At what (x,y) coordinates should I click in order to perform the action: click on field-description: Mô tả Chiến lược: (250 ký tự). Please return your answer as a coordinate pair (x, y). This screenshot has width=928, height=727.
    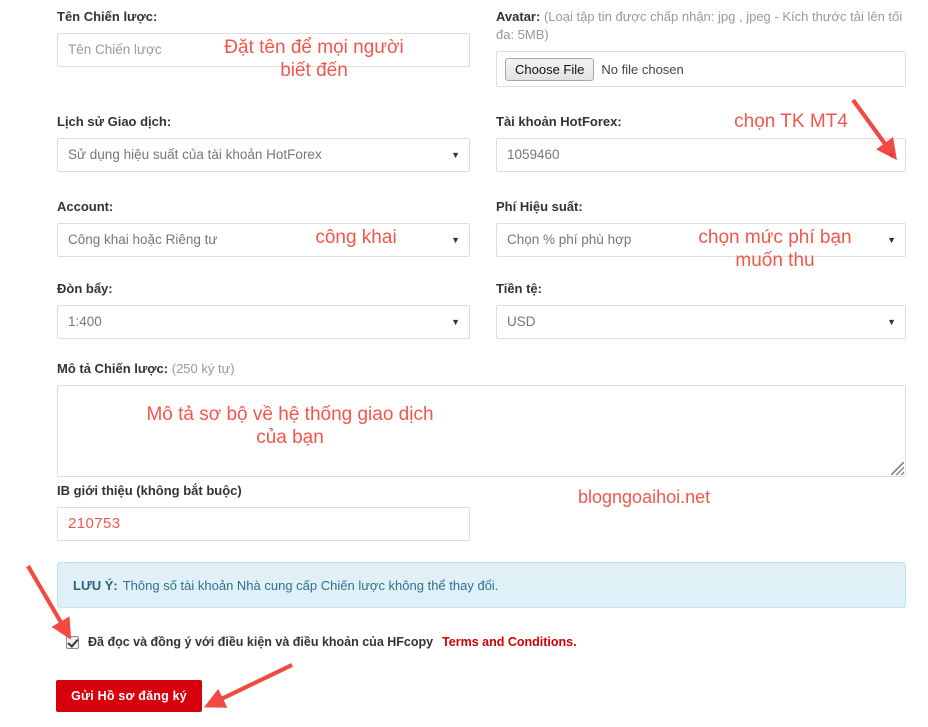
    Looking at the image, I should click on (481, 418).